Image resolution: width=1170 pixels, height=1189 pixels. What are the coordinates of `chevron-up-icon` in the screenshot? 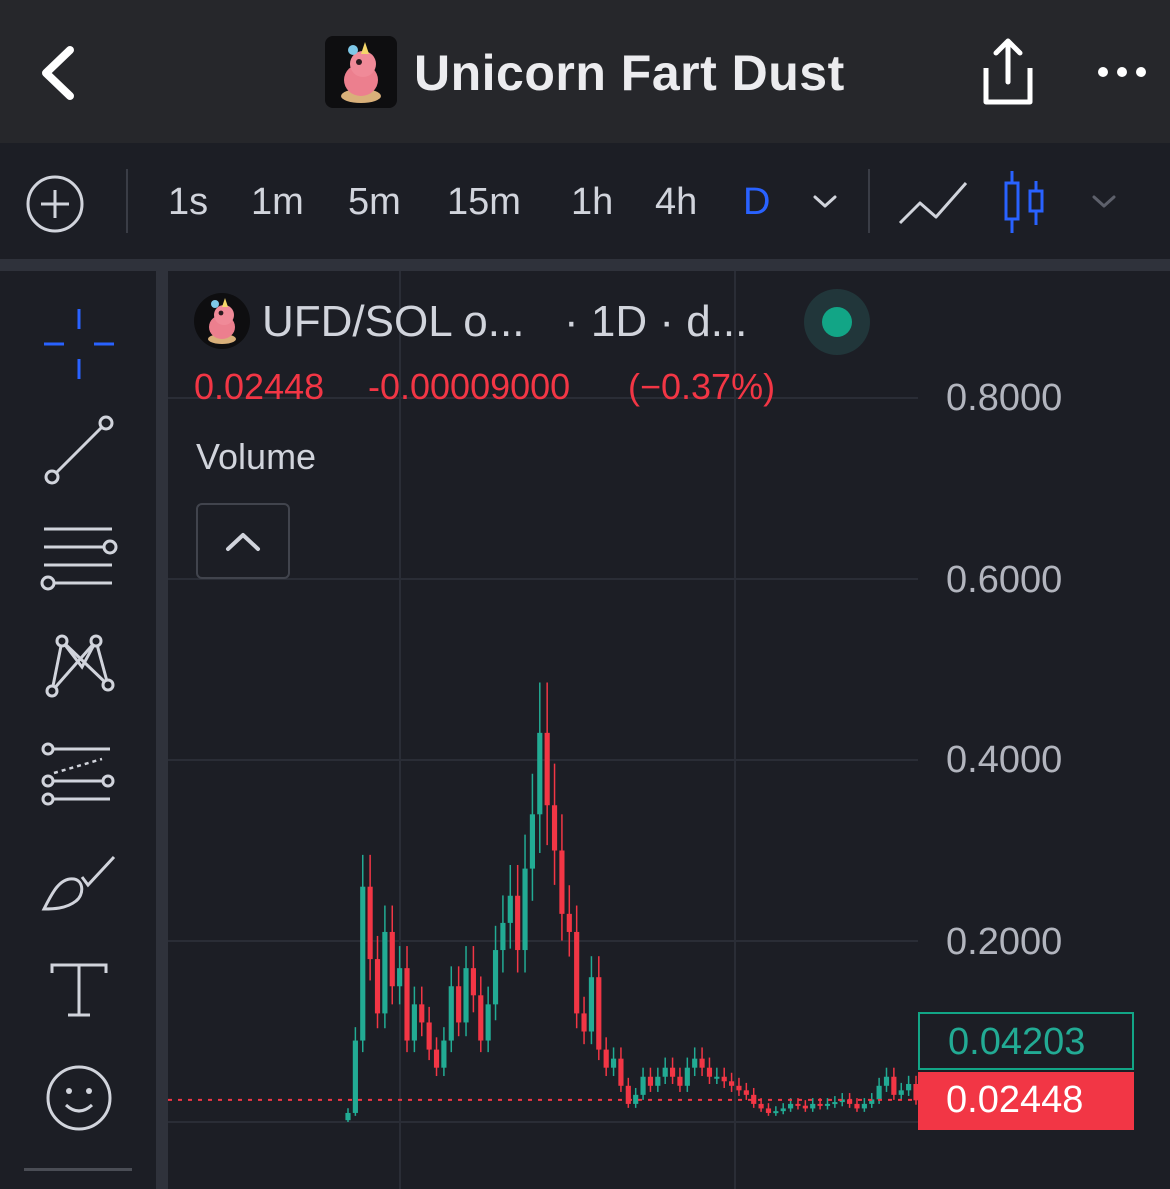 It's located at (243, 542).